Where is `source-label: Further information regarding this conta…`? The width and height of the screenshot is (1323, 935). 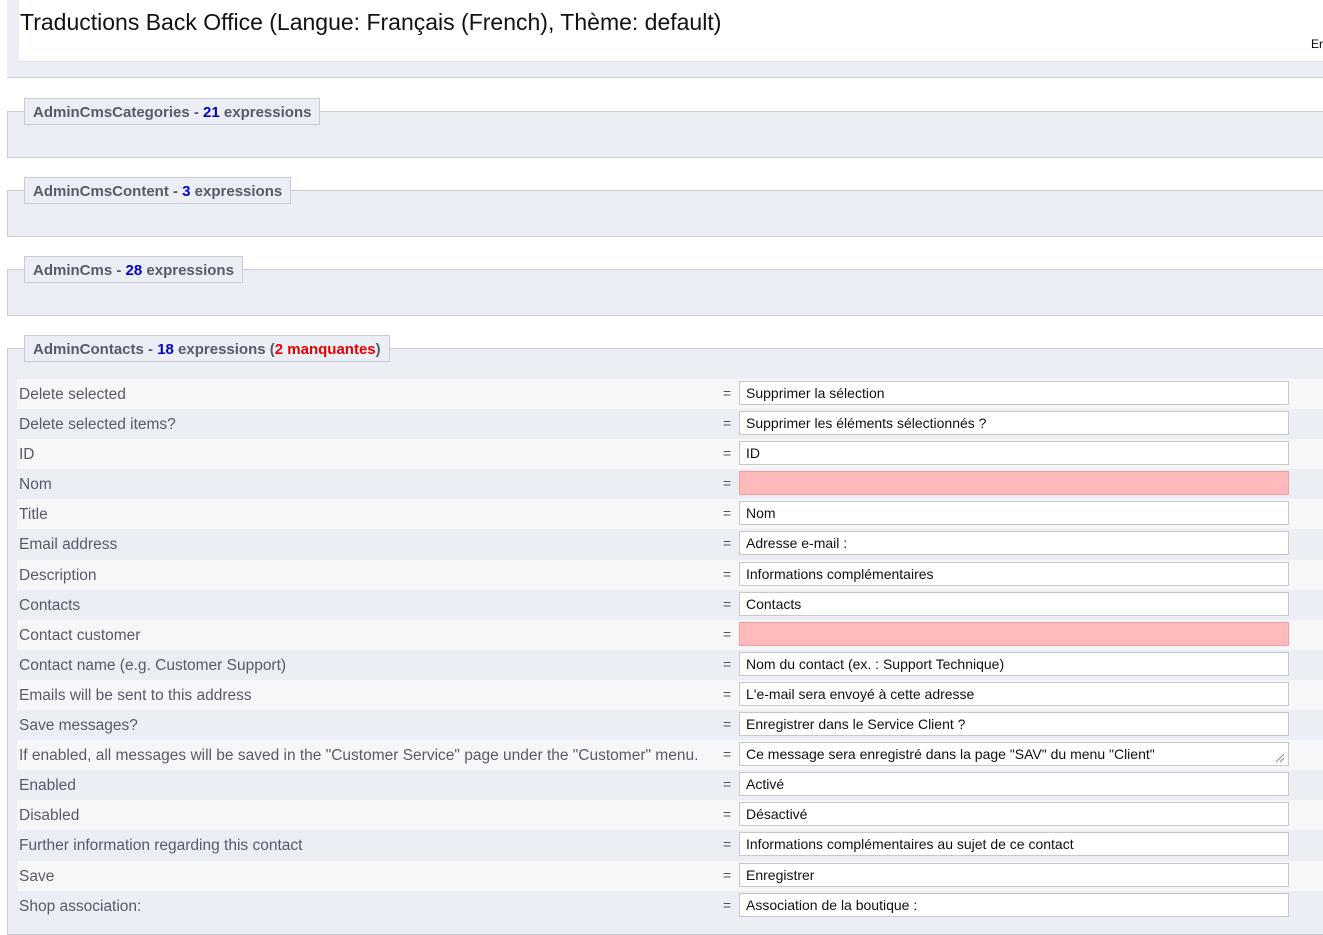 source-label: Further information regarding this conta… is located at coordinates (161, 846).